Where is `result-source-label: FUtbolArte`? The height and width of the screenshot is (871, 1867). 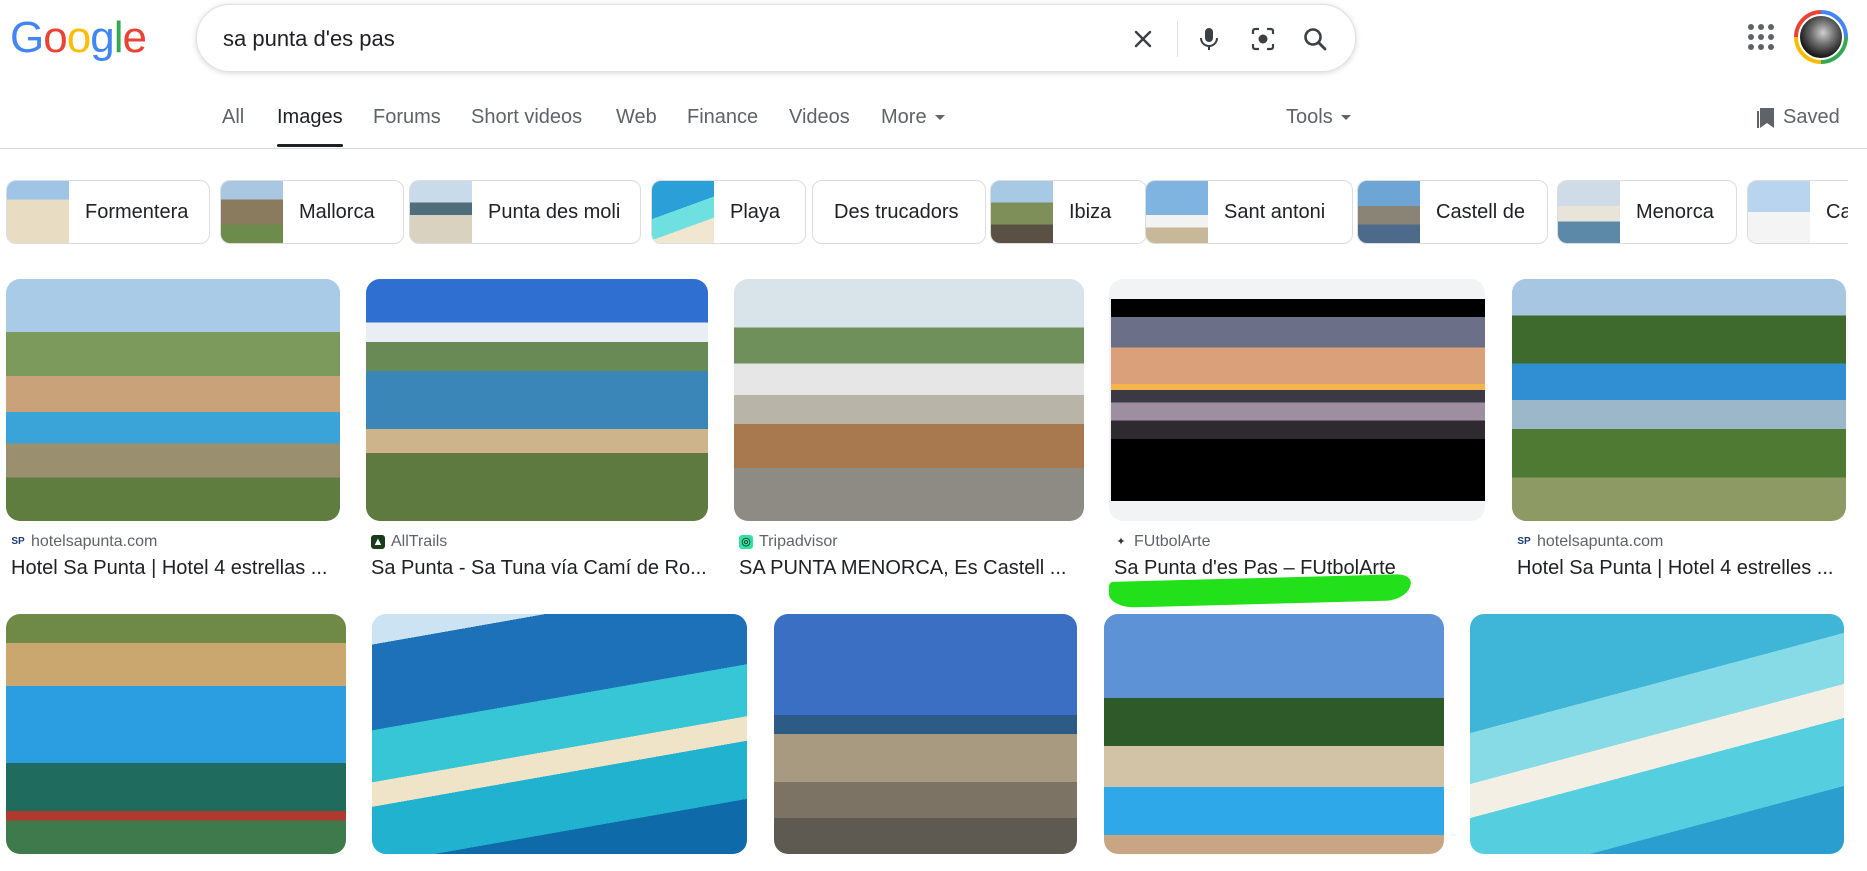
result-source-label: FUtbolArte is located at coordinates (1172, 541).